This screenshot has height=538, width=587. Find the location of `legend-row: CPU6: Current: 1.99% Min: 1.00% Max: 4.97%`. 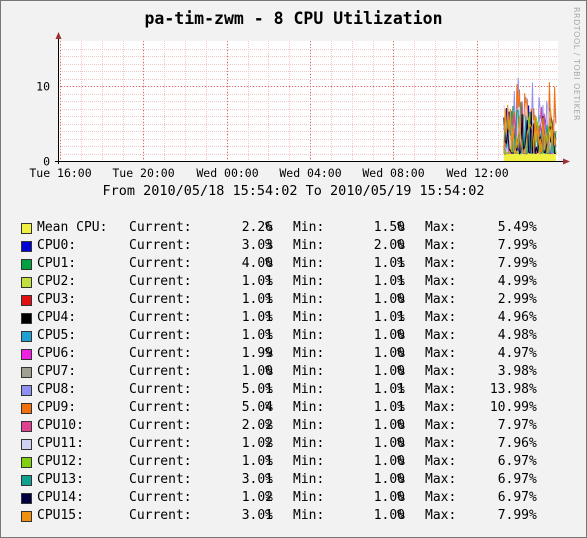

legend-row: CPU6: Current: 1.99% Min: 1.00% Max: 4.97% is located at coordinates (293, 354).